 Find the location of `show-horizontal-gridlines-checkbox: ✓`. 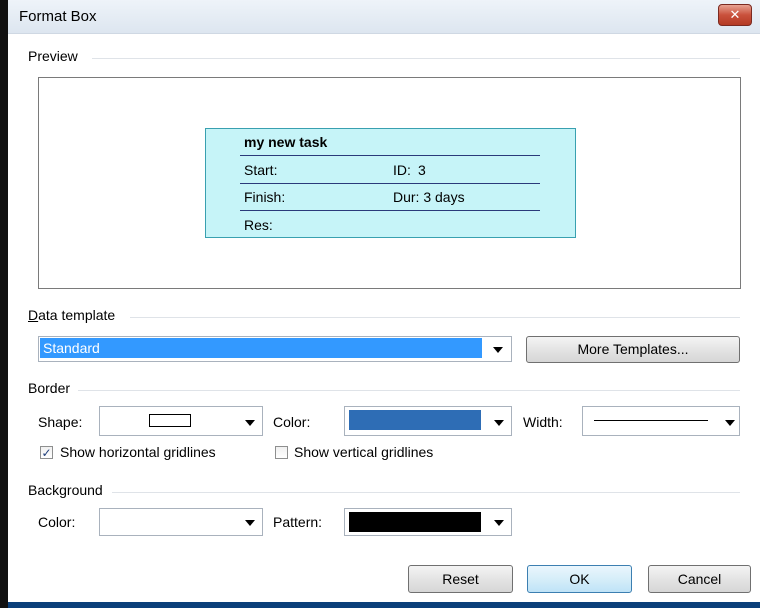

show-horizontal-gridlines-checkbox: ✓ is located at coordinates (46, 452).